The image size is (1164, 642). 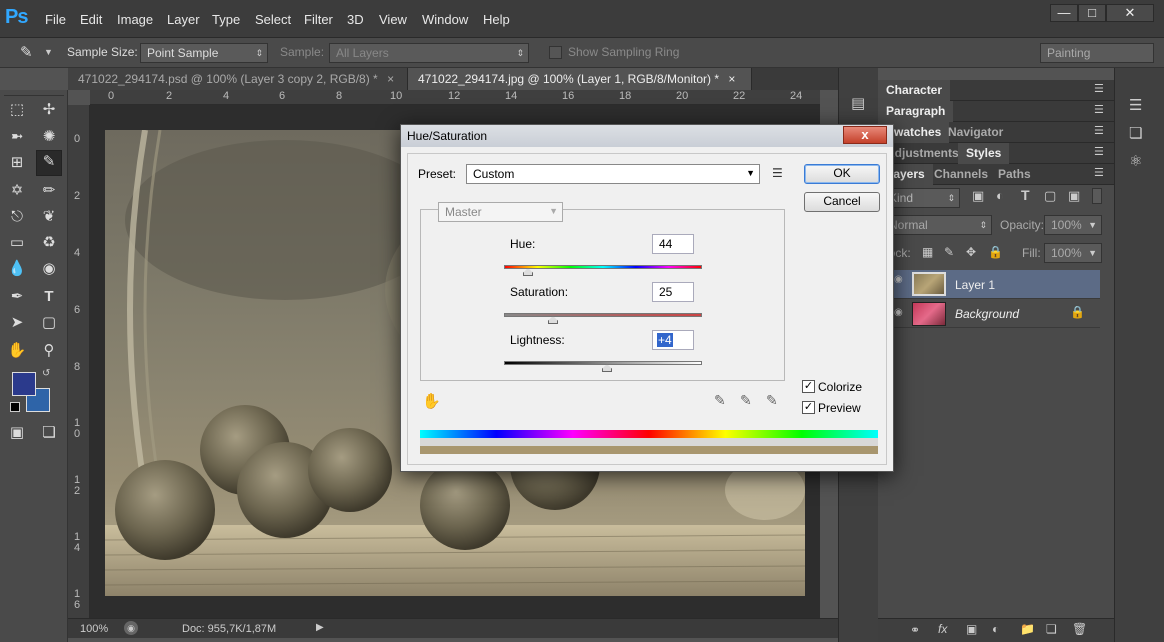 What do you see at coordinates (49, 351) in the screenshot?
I see `zoom-icon: ⚲` at bounding box center [49, 351].